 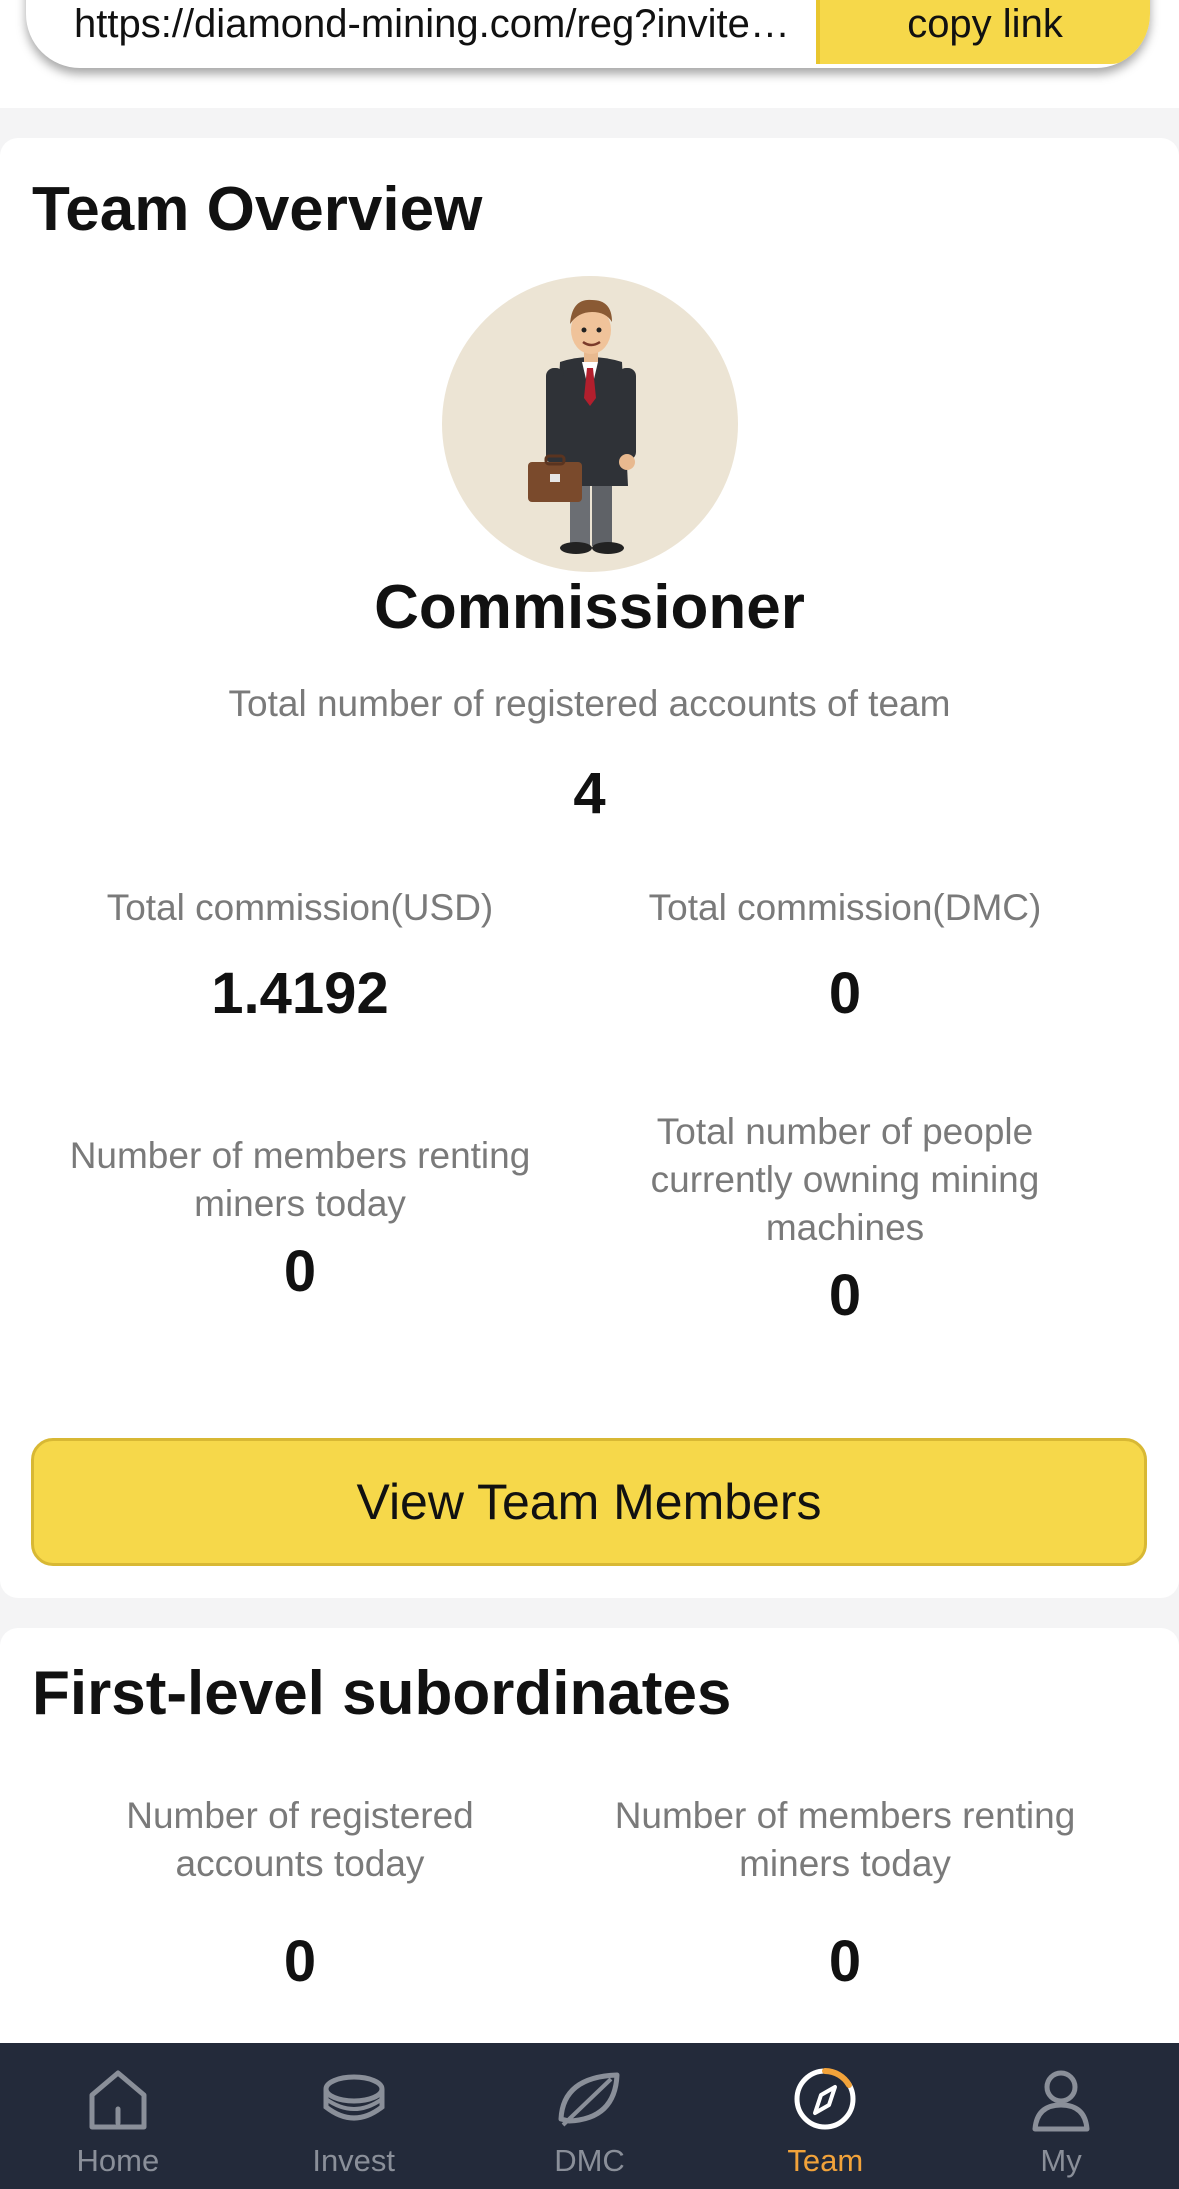 What do you see at coordinates (1061, 2101) in the screenshot?
I see `user-icon` at bounding box center [1061, 2101].